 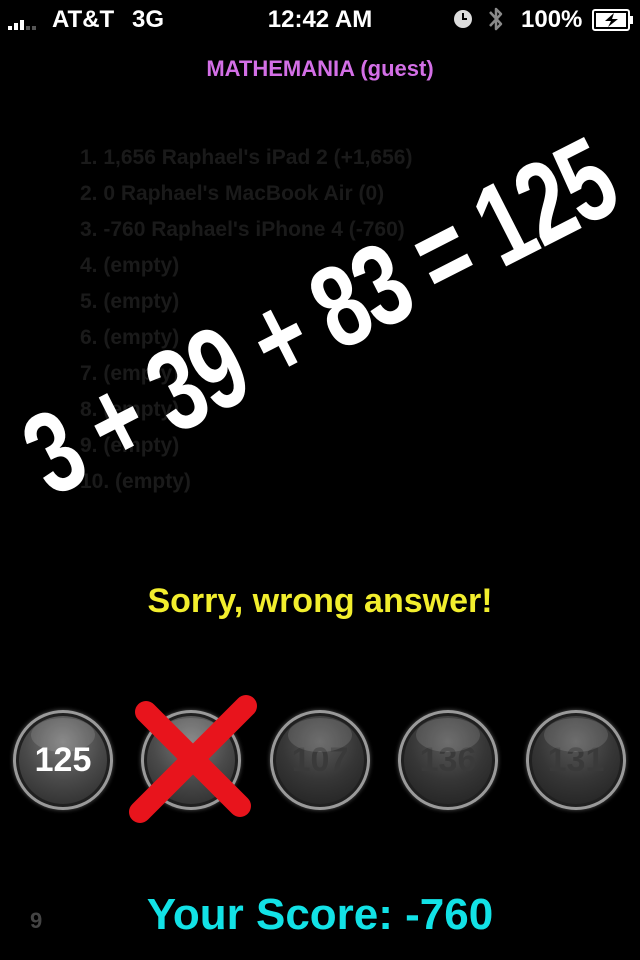 I want to click on battery-percent: 100%, so click(x=552, y=19).